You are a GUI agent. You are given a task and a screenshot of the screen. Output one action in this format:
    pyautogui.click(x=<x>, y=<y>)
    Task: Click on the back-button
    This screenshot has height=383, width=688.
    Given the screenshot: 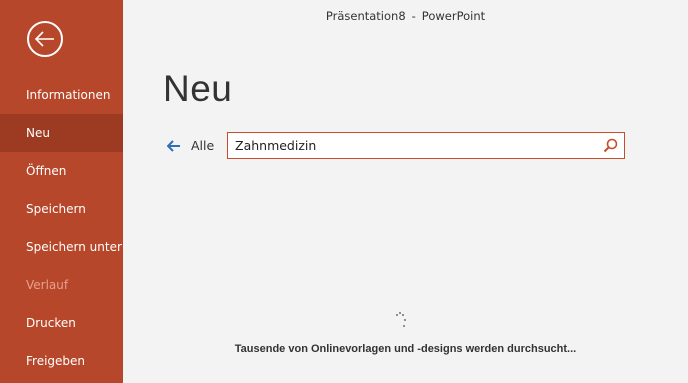 What is the action you would take?
    pyautogui.click(x=45, y=39)
    